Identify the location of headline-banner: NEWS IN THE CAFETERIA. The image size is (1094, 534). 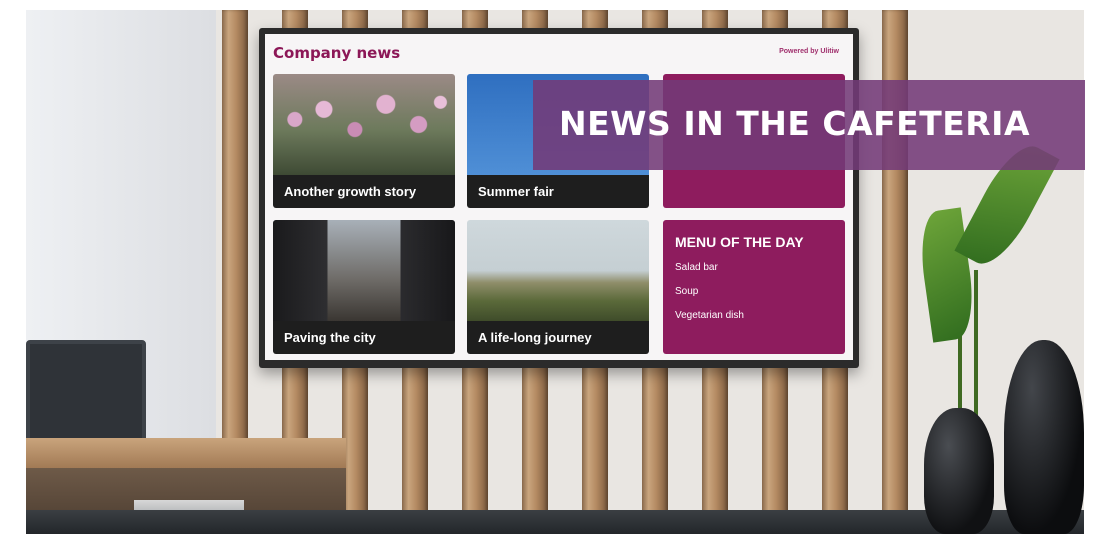
(809, 125).